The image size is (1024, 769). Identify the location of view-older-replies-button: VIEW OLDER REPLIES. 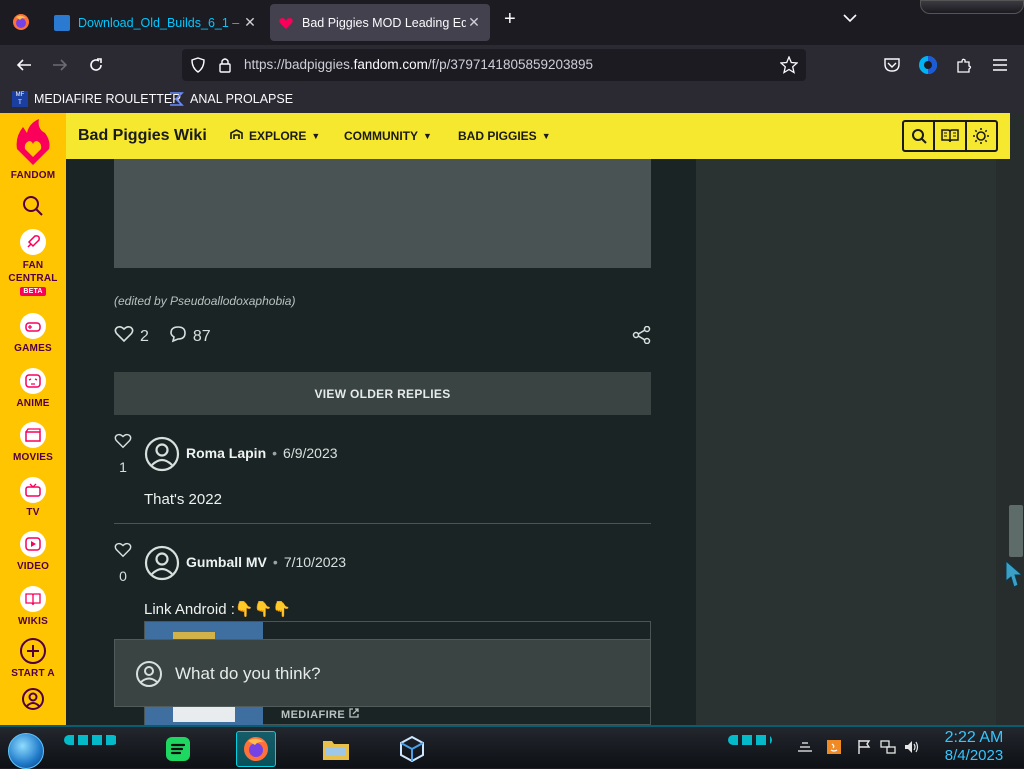
(382, 393).